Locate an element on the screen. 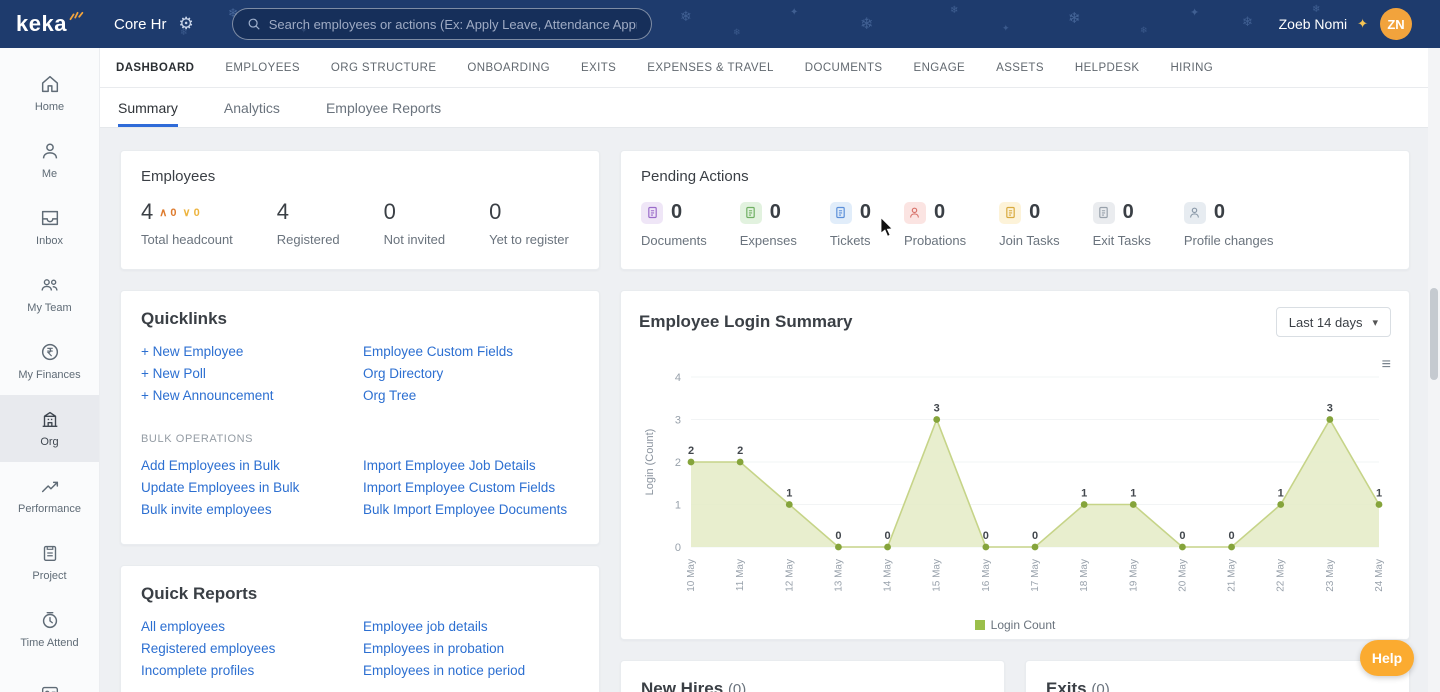 The height and width of the screenshot is (692, 1440). link-all-employees: All employees is located at coordinates (252, 626).